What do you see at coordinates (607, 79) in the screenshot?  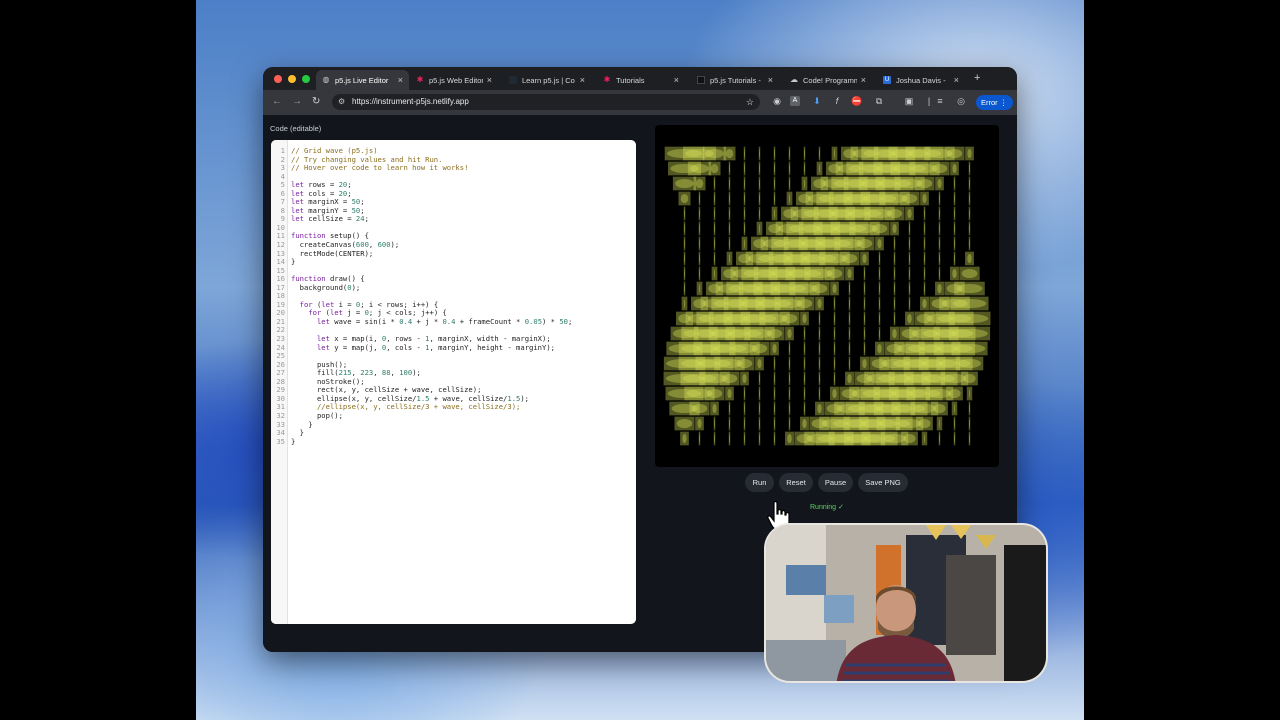 I see `p5-star-icon: ✱` at bounding box center [607, 79].